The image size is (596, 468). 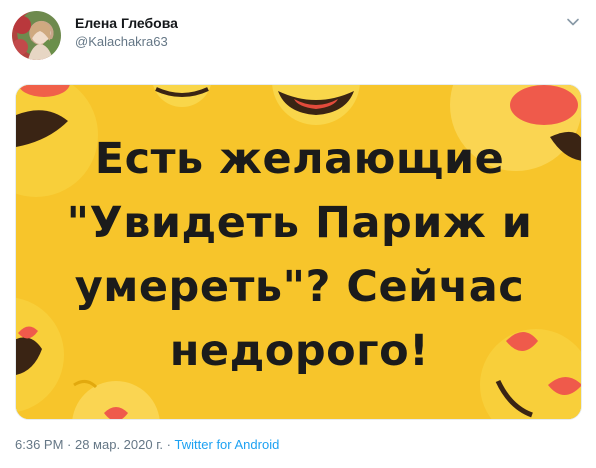 I want to click on tweet-date: 28 мар. 2020 г., so click(x=119, y=444).